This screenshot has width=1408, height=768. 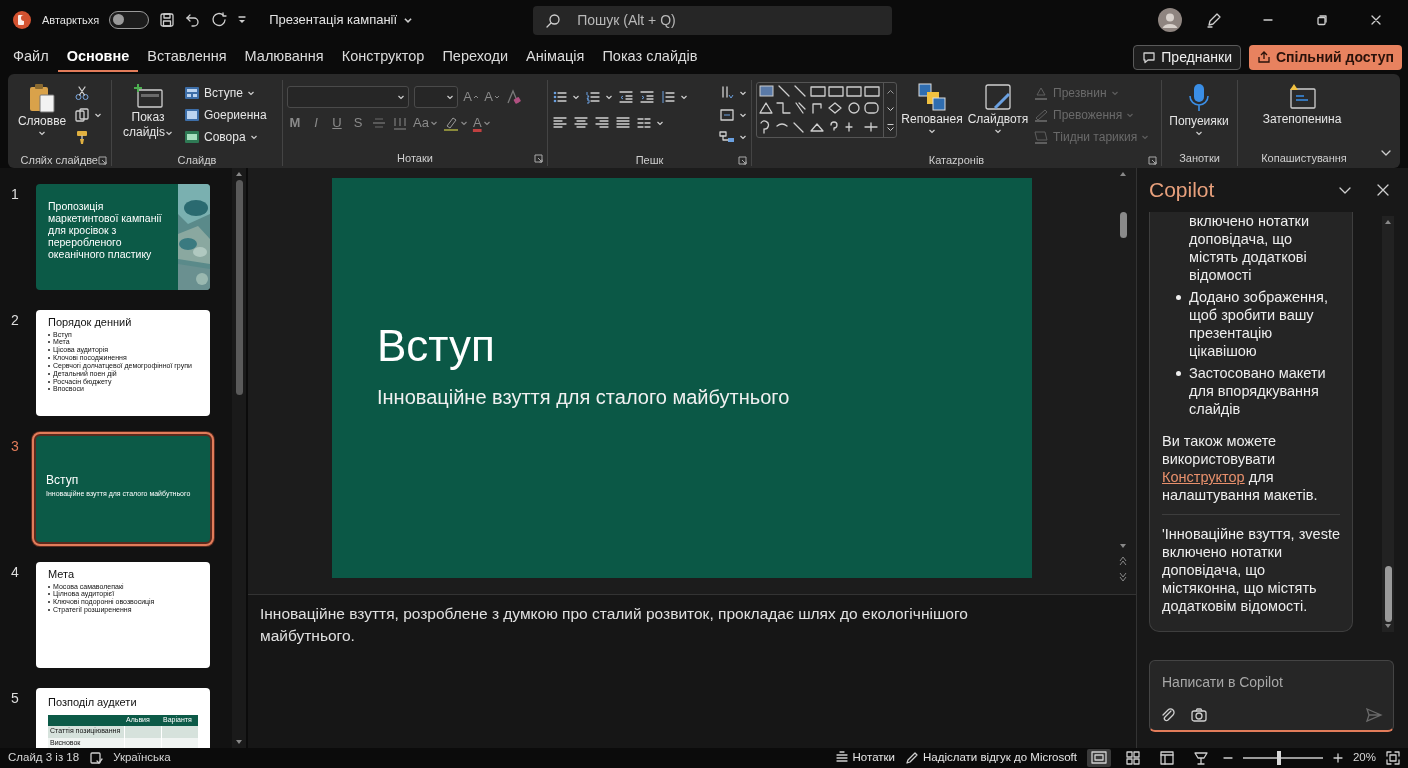 I want to click on autosave-label: Автарктьхя, so click(x=71, y=20).